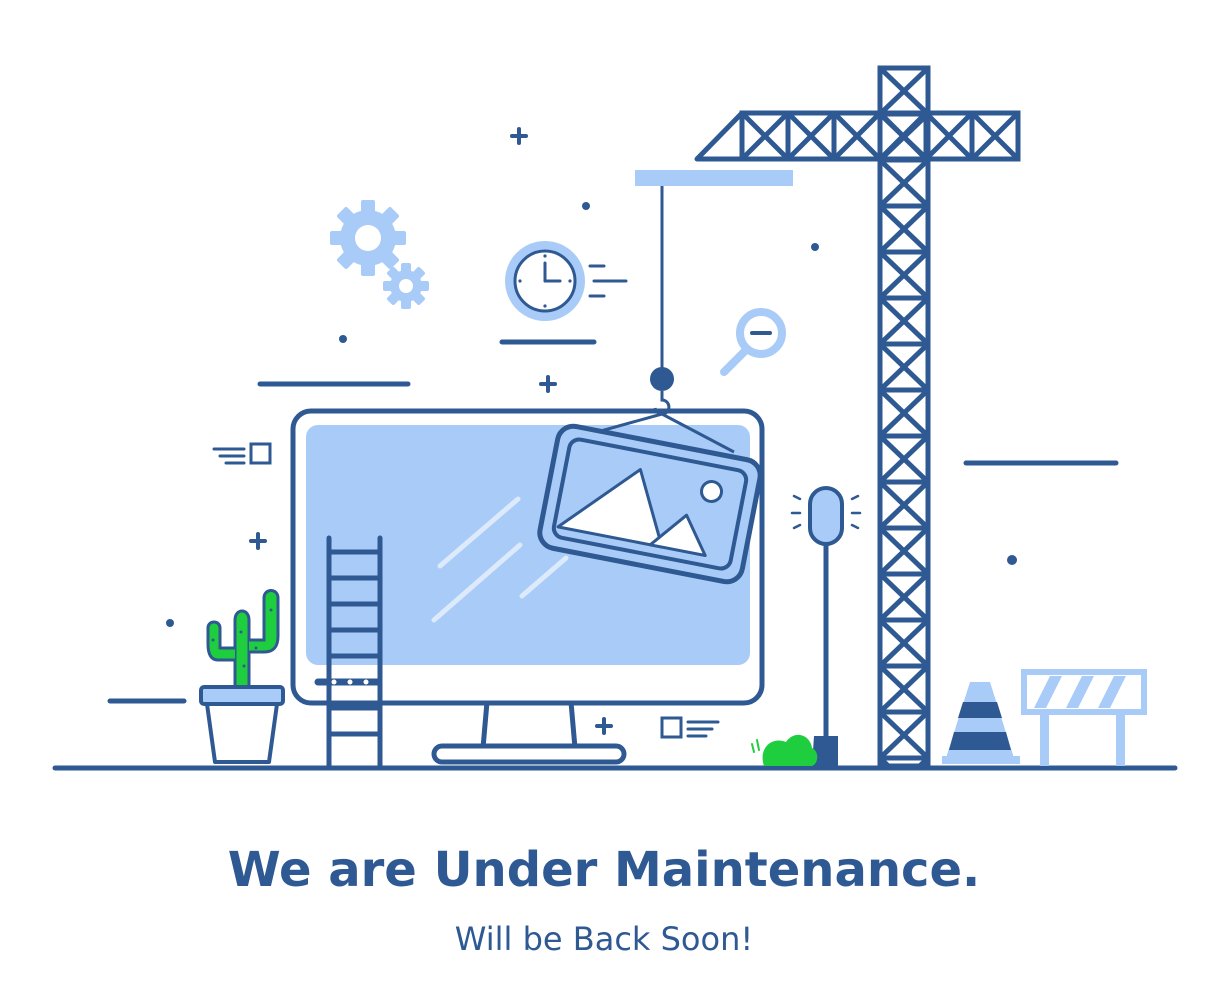  Describe the element at coordinates (566, 281) in the screenshot. I see `clock-icon` at that location.